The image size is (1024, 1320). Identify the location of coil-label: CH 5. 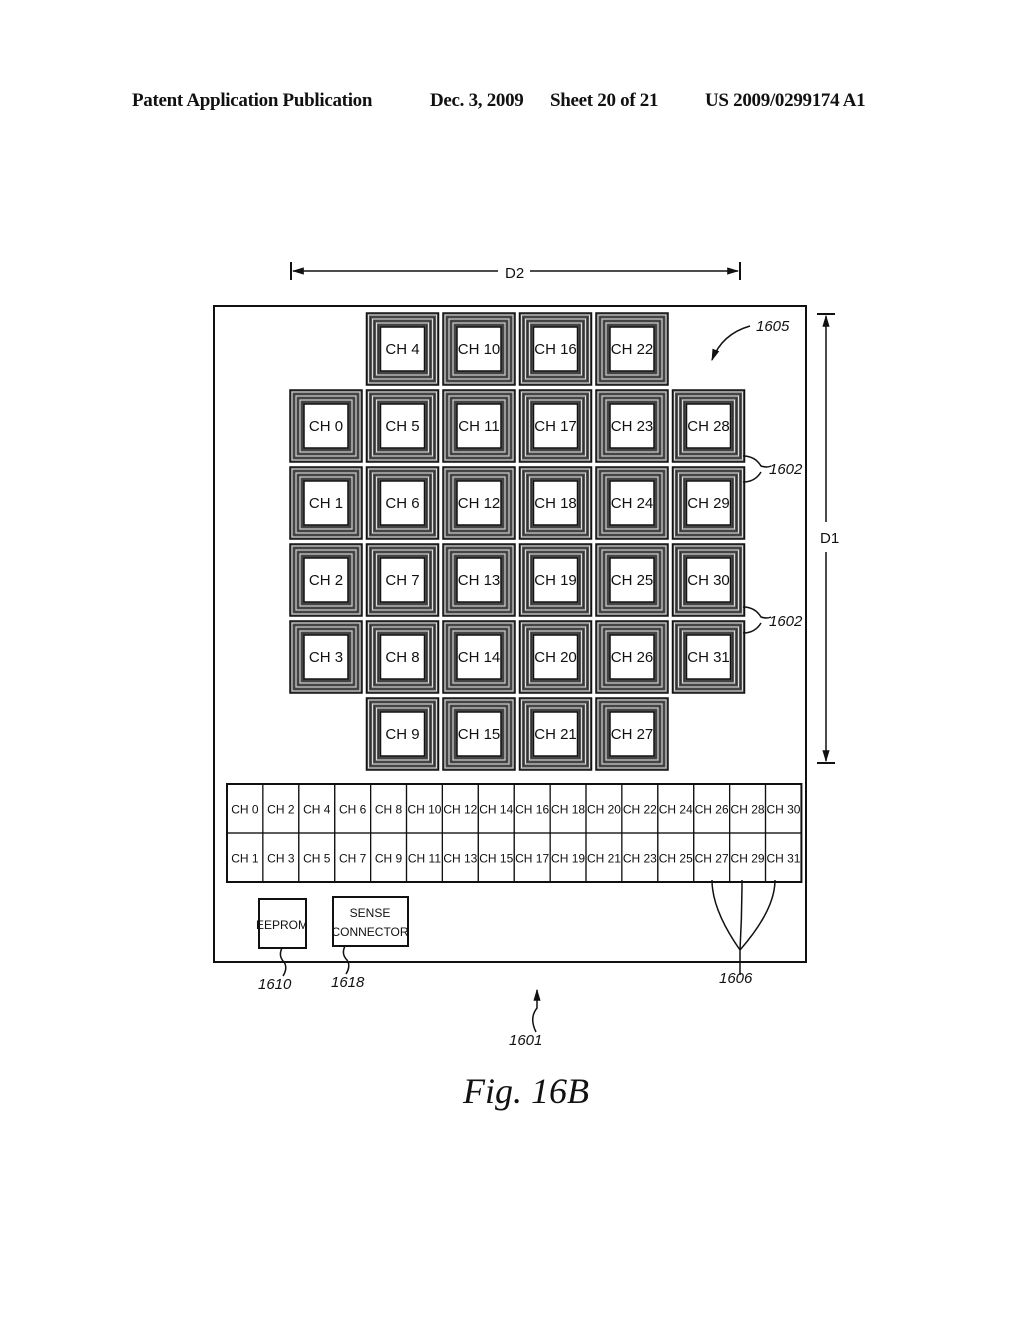
(402, 426).